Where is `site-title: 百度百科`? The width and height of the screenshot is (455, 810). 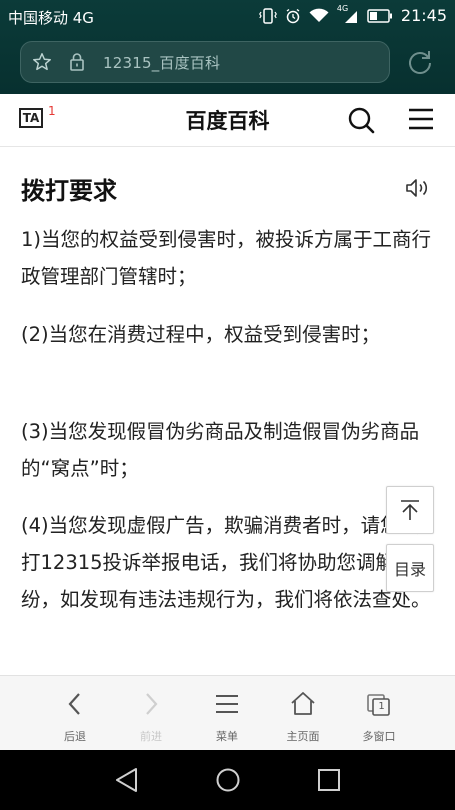
site-title: 百度百科 is located at coordinates (227, 120).